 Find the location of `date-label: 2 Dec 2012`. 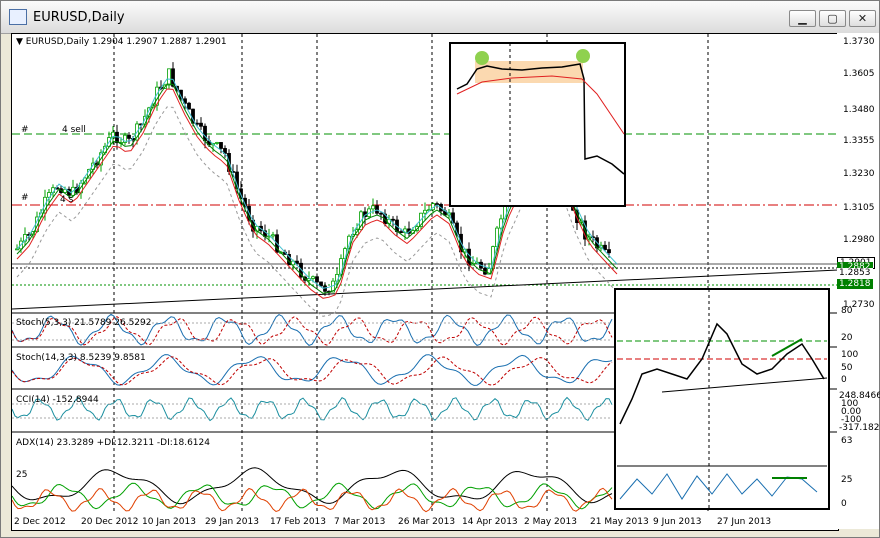

date-label: 2 Dec 2012 is located at coordinates (40, 522).